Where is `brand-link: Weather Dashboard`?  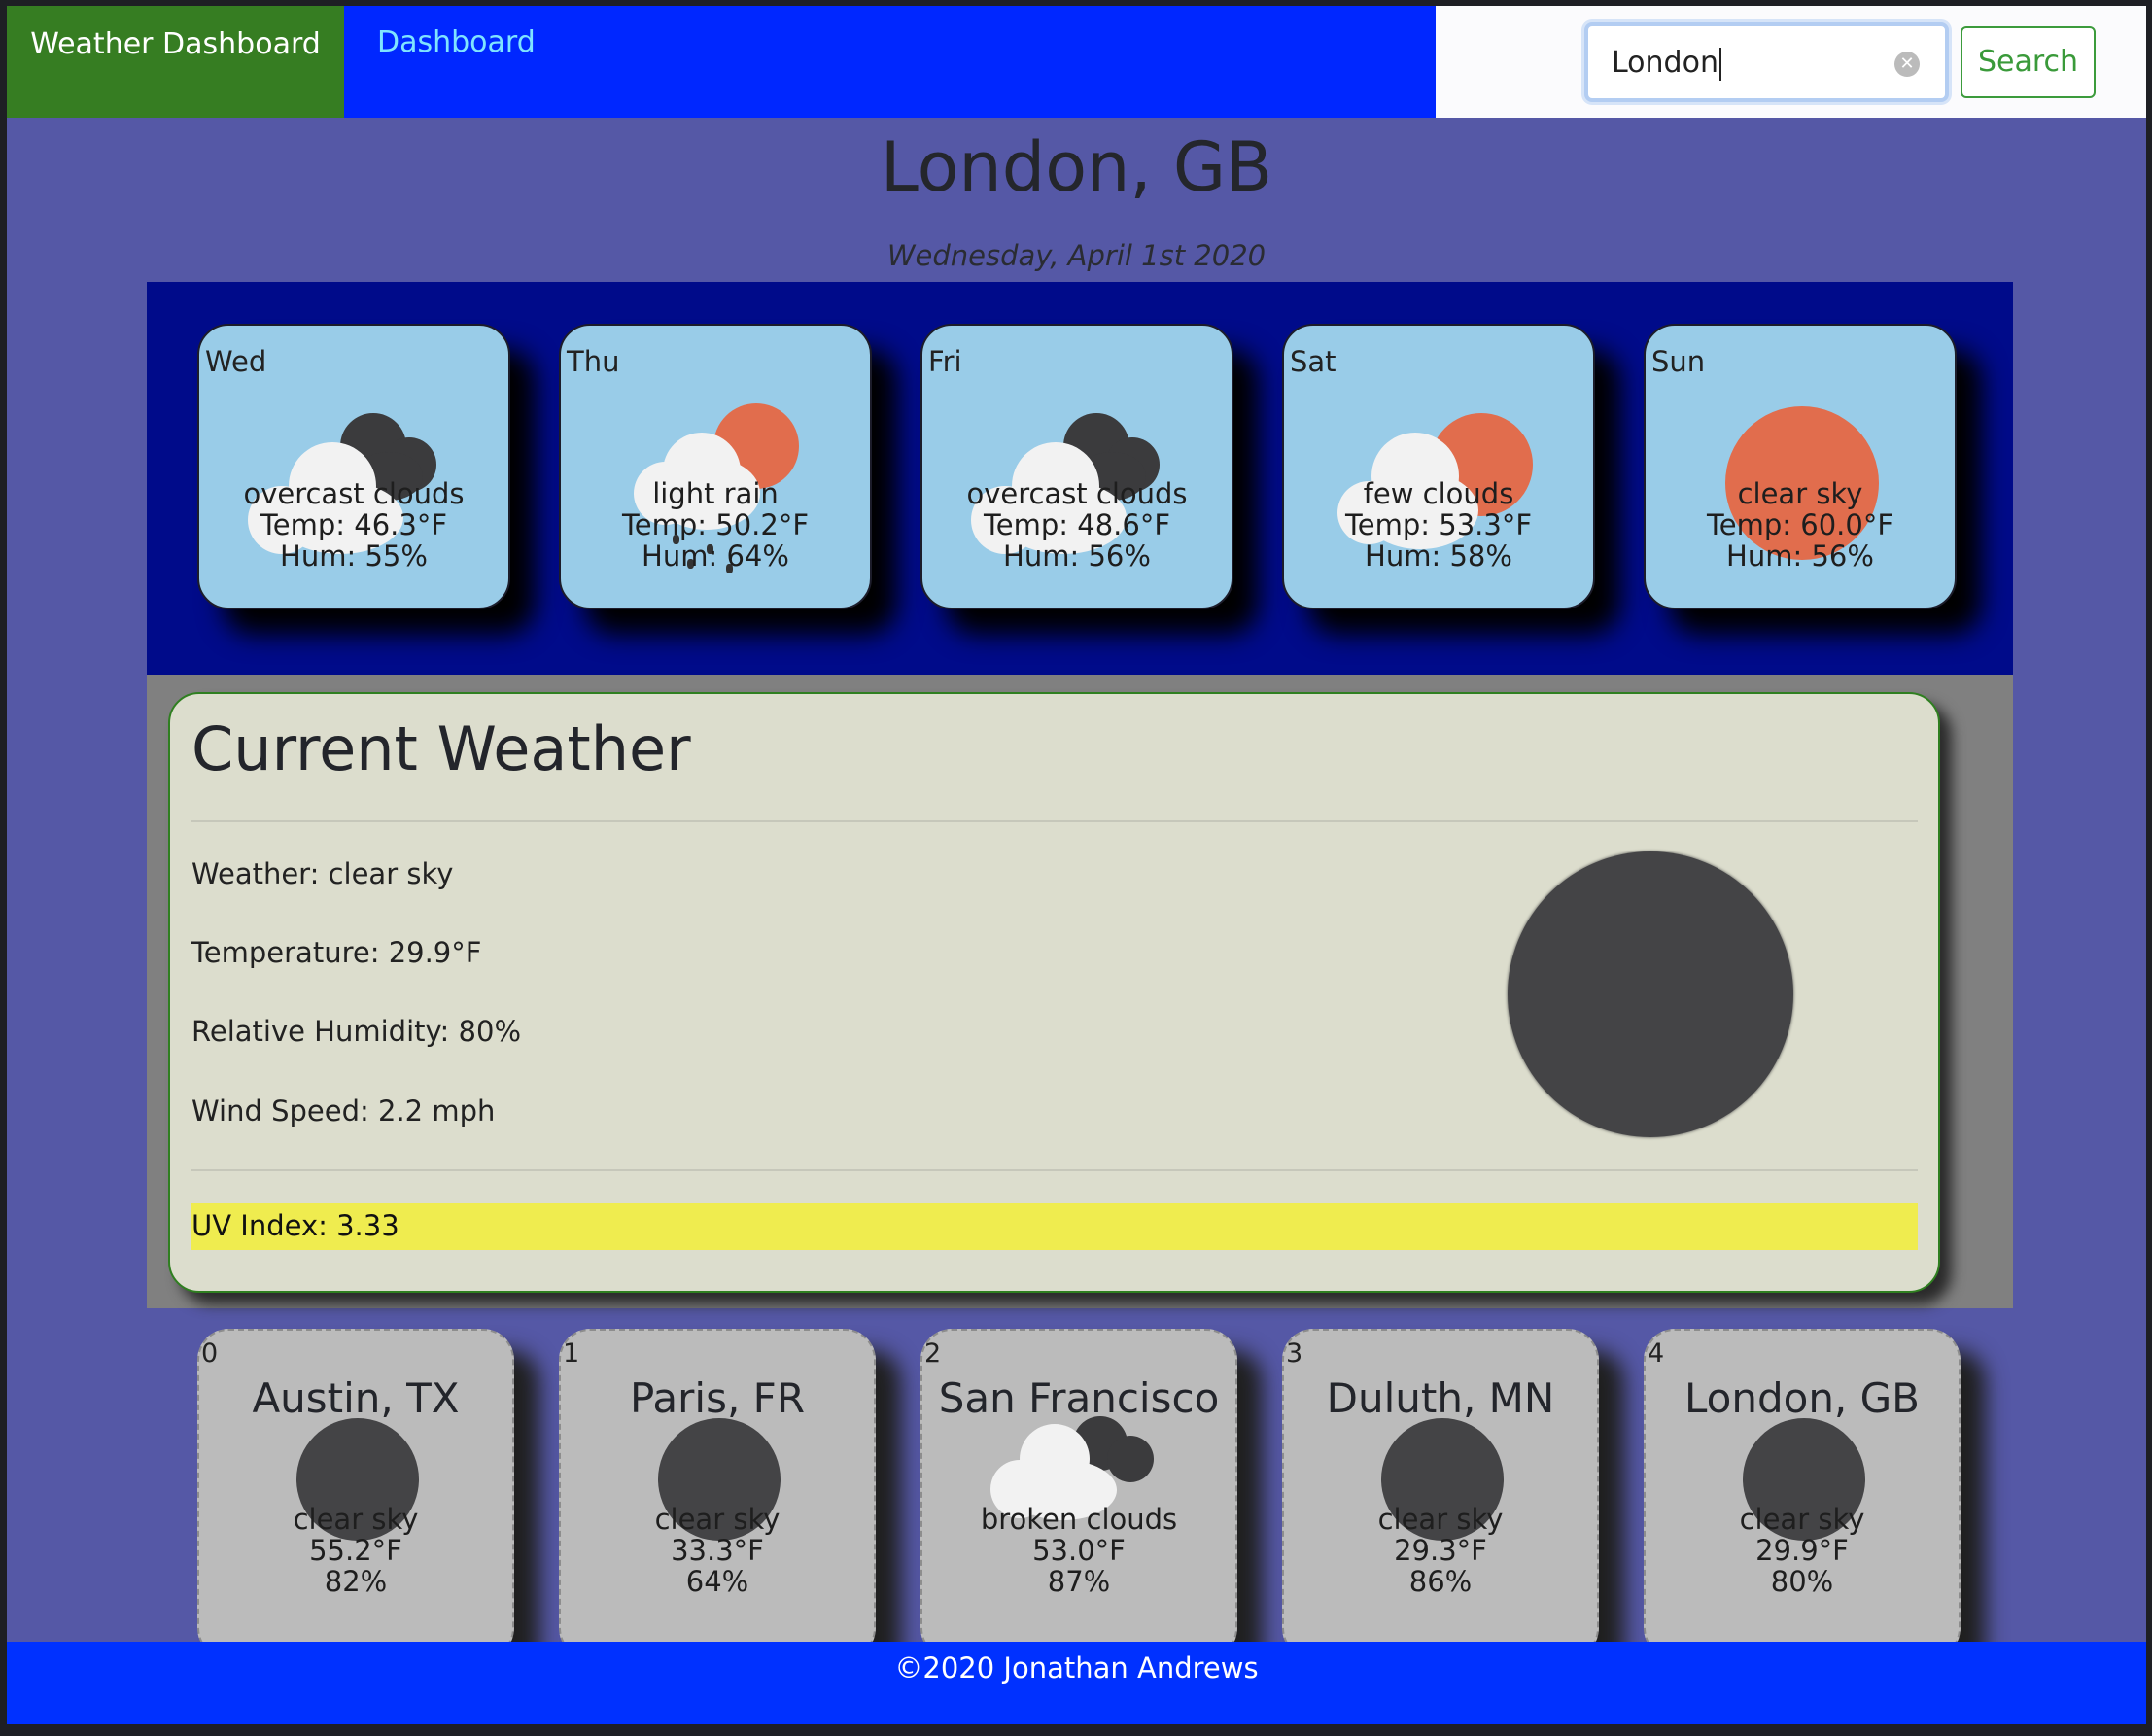
brand-link: Weather Dashboard is located at coordinates (175, 62).